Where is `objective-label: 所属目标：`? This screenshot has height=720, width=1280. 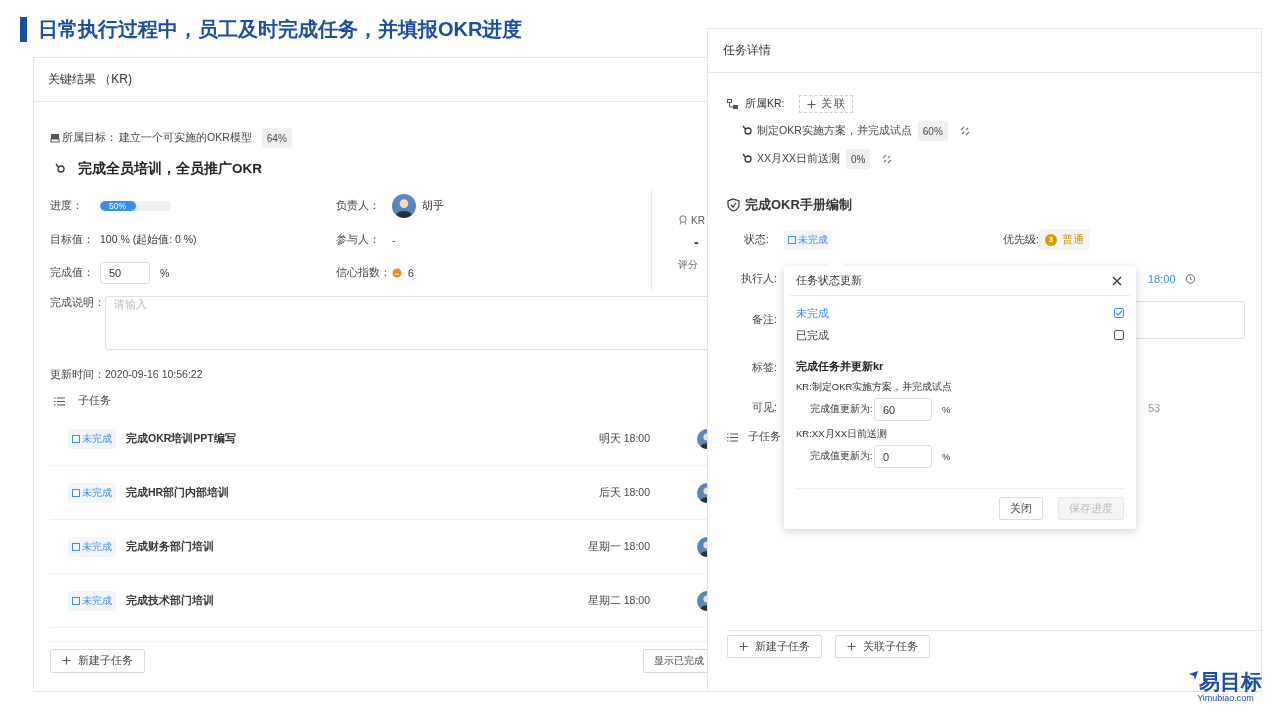
objective-label: 所属目标： is located at coordinates (89, 138).